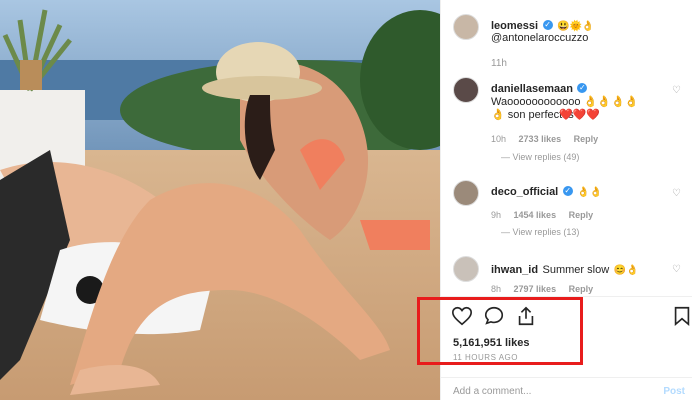 The width and height of the screenshot is (692, 402). What do you see at coordinates (580, 115) in the screenshot?
I see `comment-hearts: ❤️❤️❤️` at bounding box center [580, 115].